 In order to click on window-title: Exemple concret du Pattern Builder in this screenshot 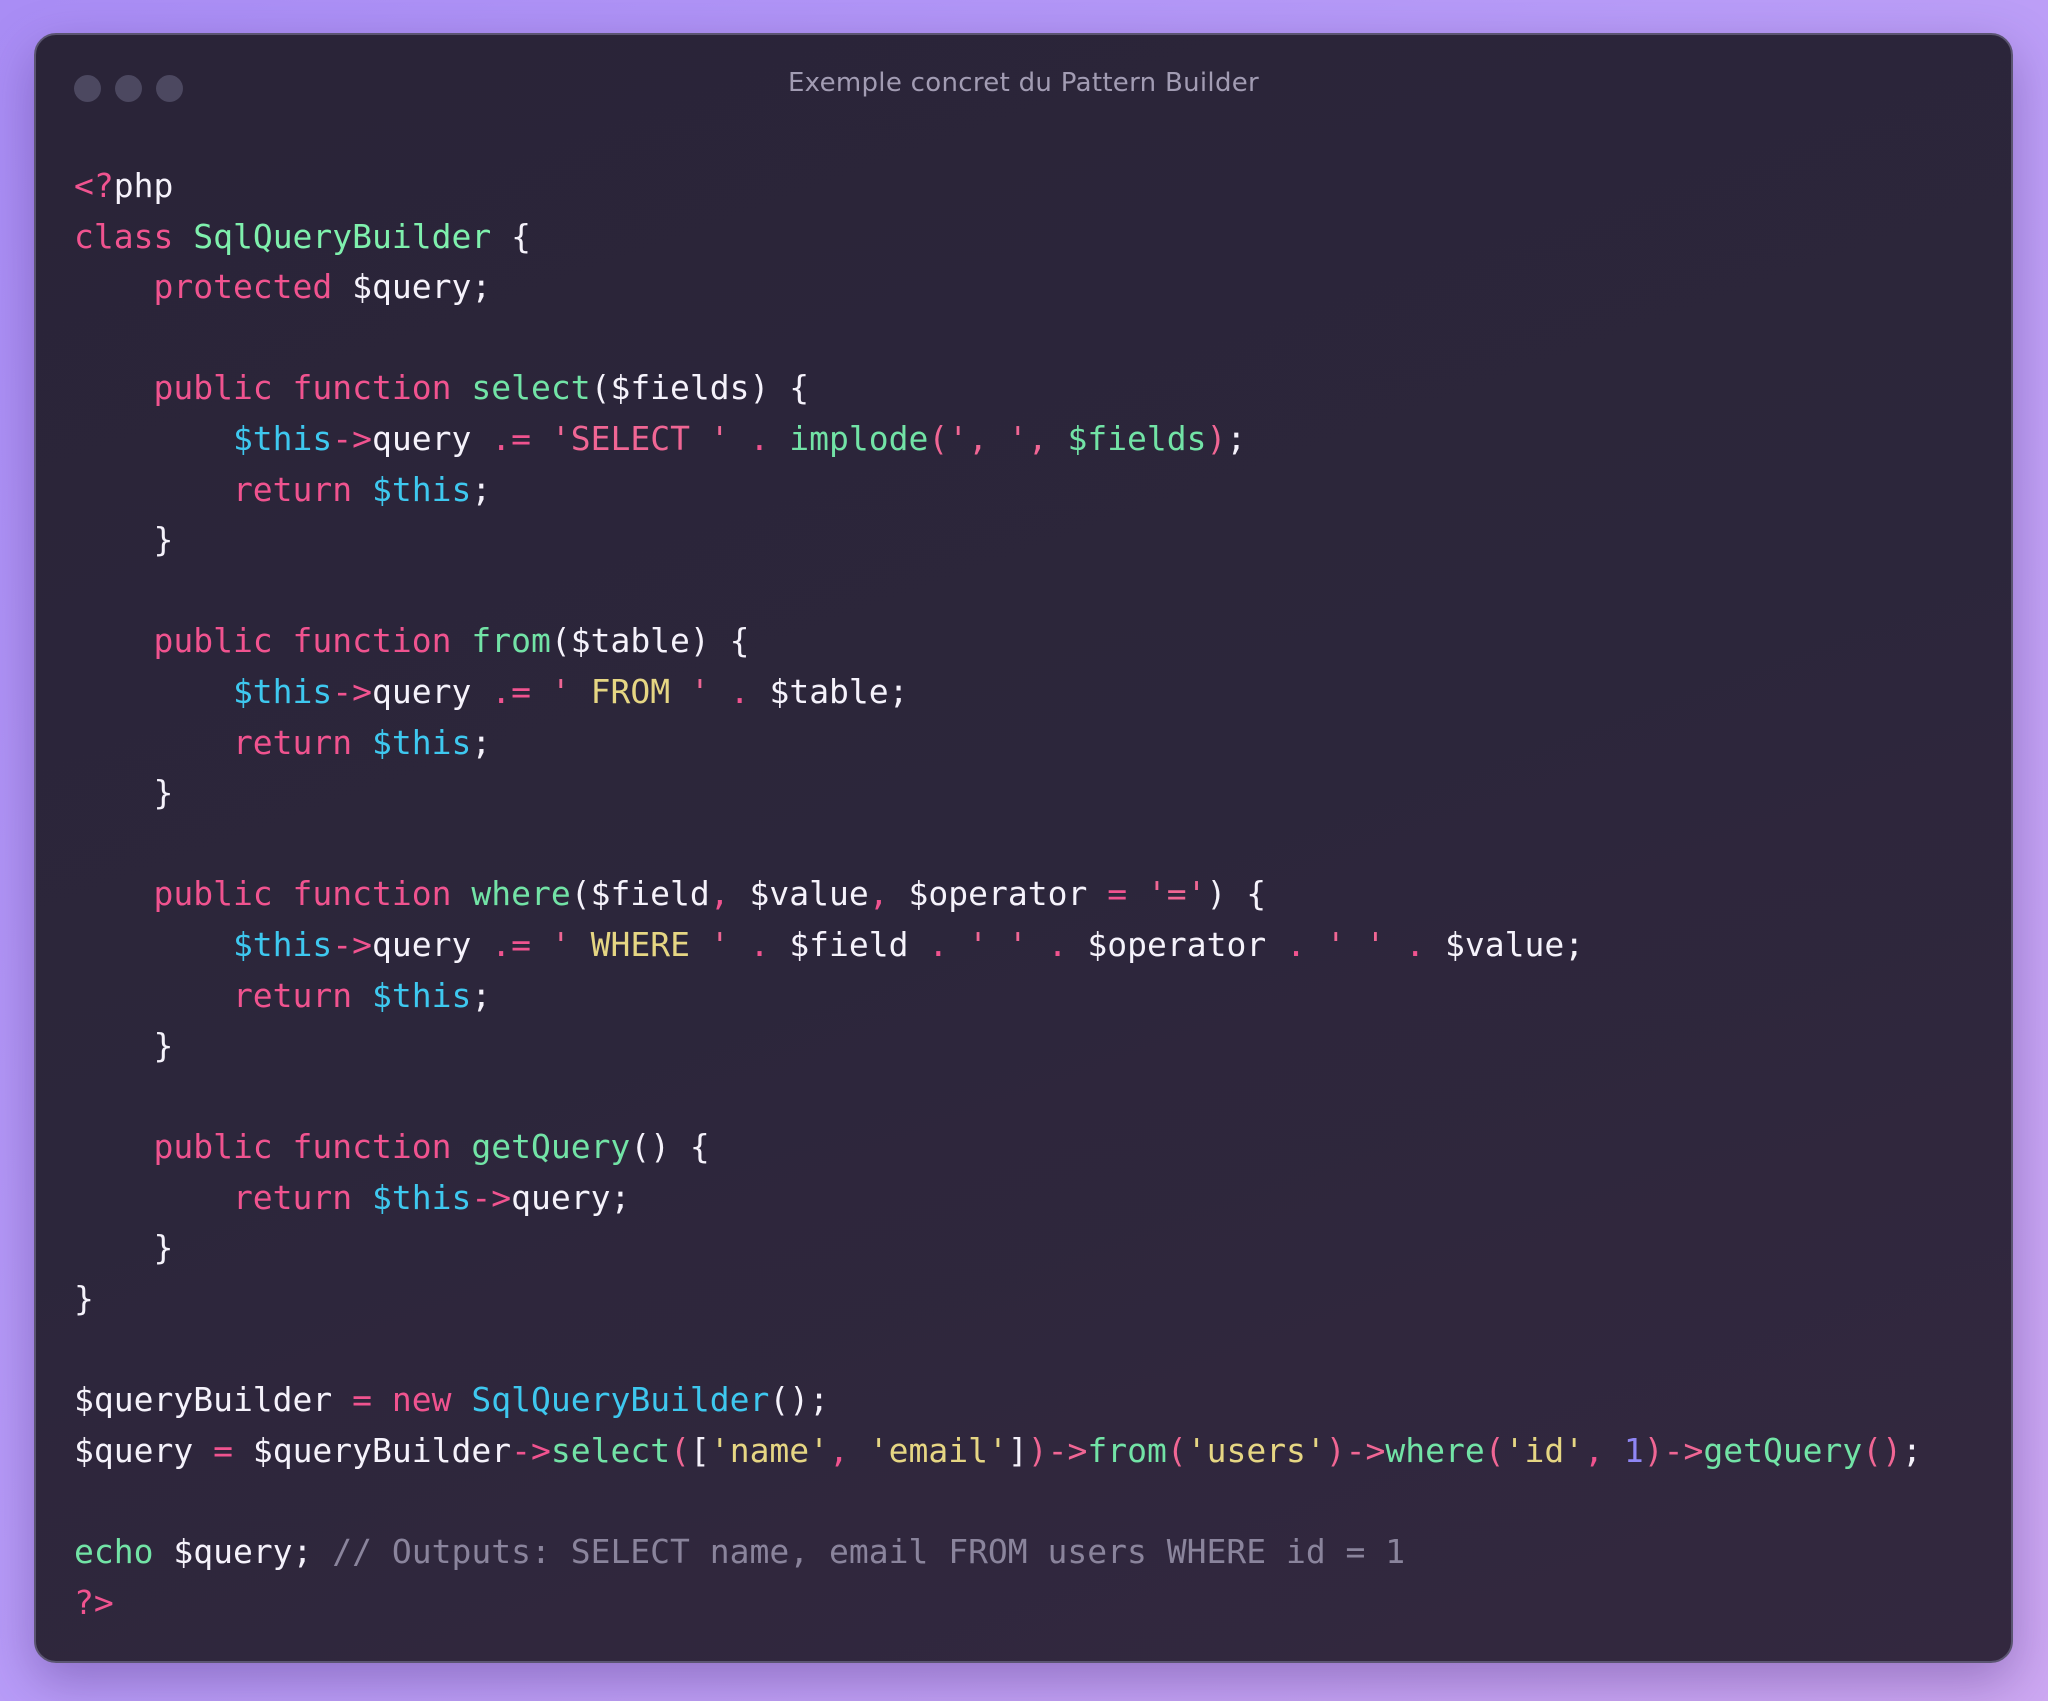, I will do `click(1023, 83)`.